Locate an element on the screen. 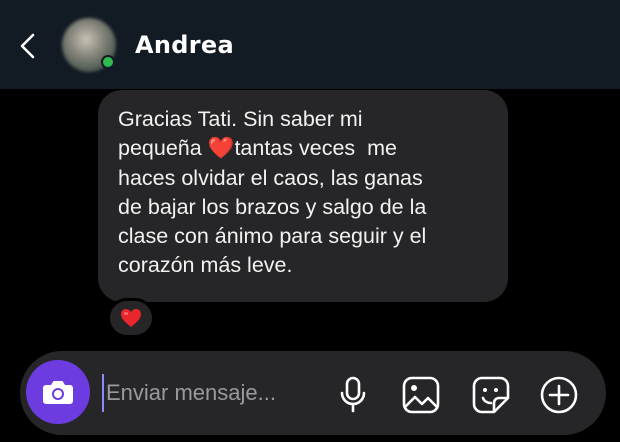 Image resolution: width=620 pixels, height=442 pixels. voice-message-button is located at coordinates (353, 395).